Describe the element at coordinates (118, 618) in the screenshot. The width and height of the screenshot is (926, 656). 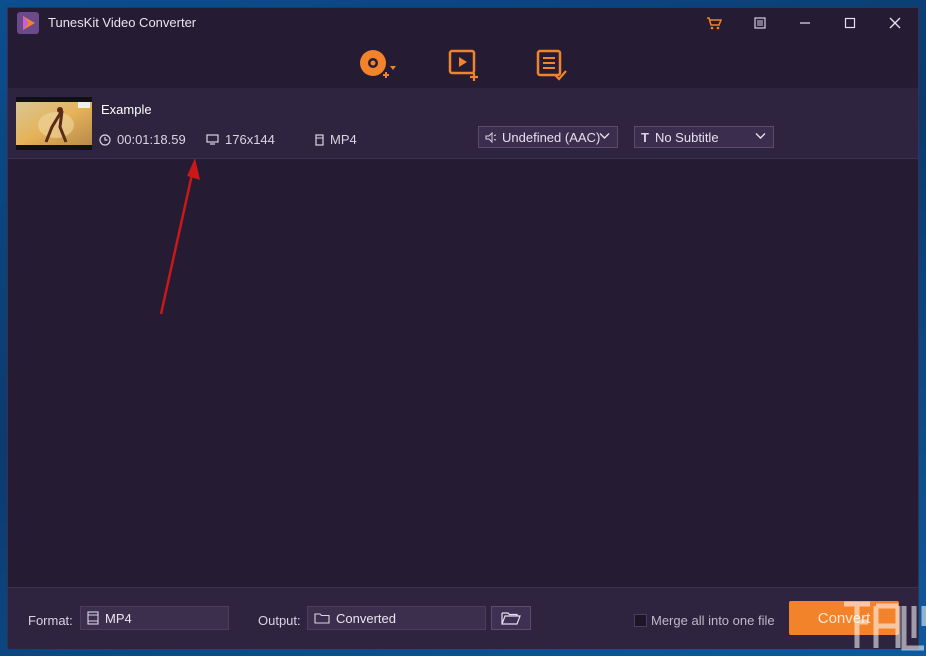
I see `output-format-value: MP4` at that location.